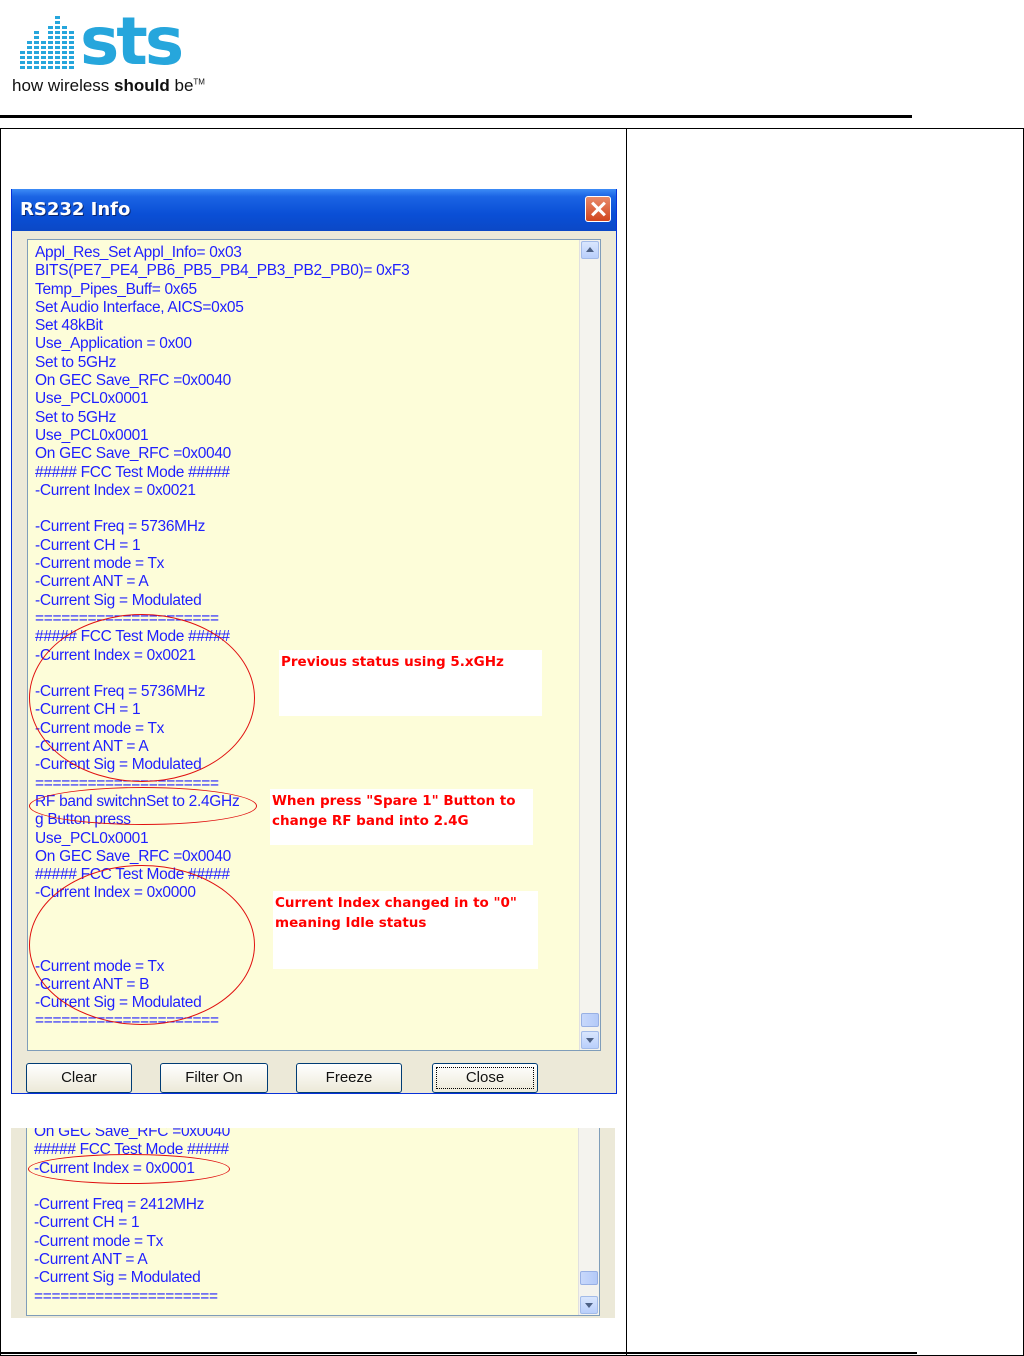 The width and height of the screenshot is (1024, 1356). Describe the element at coordinates (129, 1169) in the screenshot. I see `highlight-ellipse-index` at that location.